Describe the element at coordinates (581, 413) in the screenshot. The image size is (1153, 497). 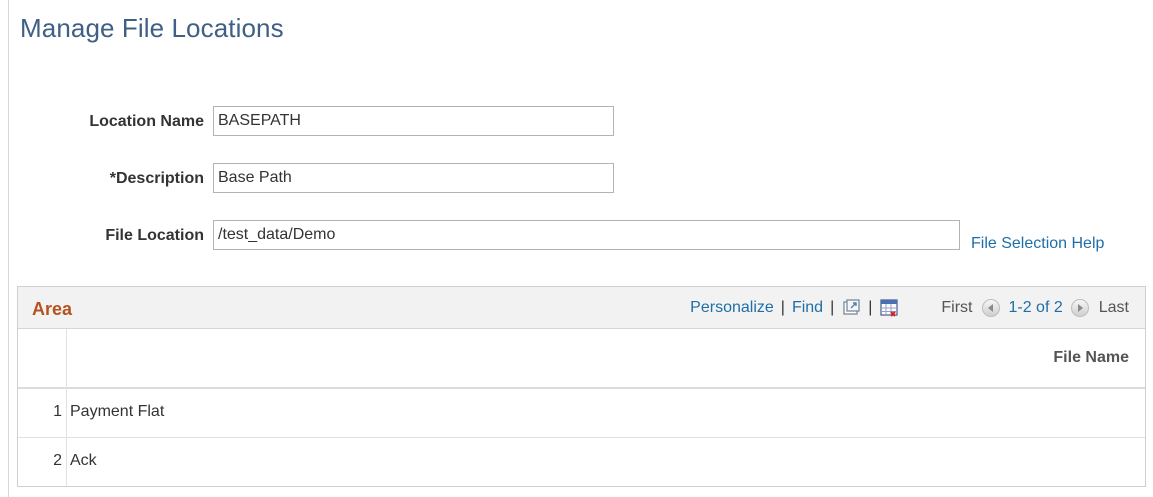
I see `table-row: 1 Payment Flat` at that location.